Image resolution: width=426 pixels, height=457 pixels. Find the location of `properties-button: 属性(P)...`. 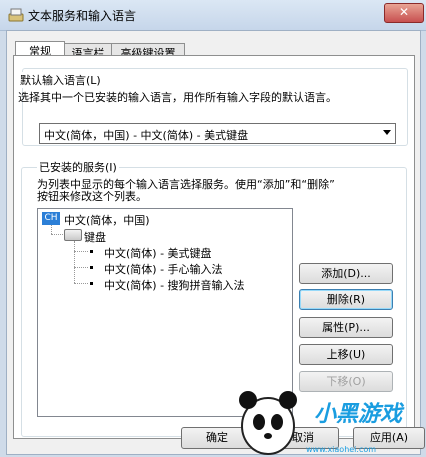

properties-button: 属性(P)... is located at coordinates (346, 327).